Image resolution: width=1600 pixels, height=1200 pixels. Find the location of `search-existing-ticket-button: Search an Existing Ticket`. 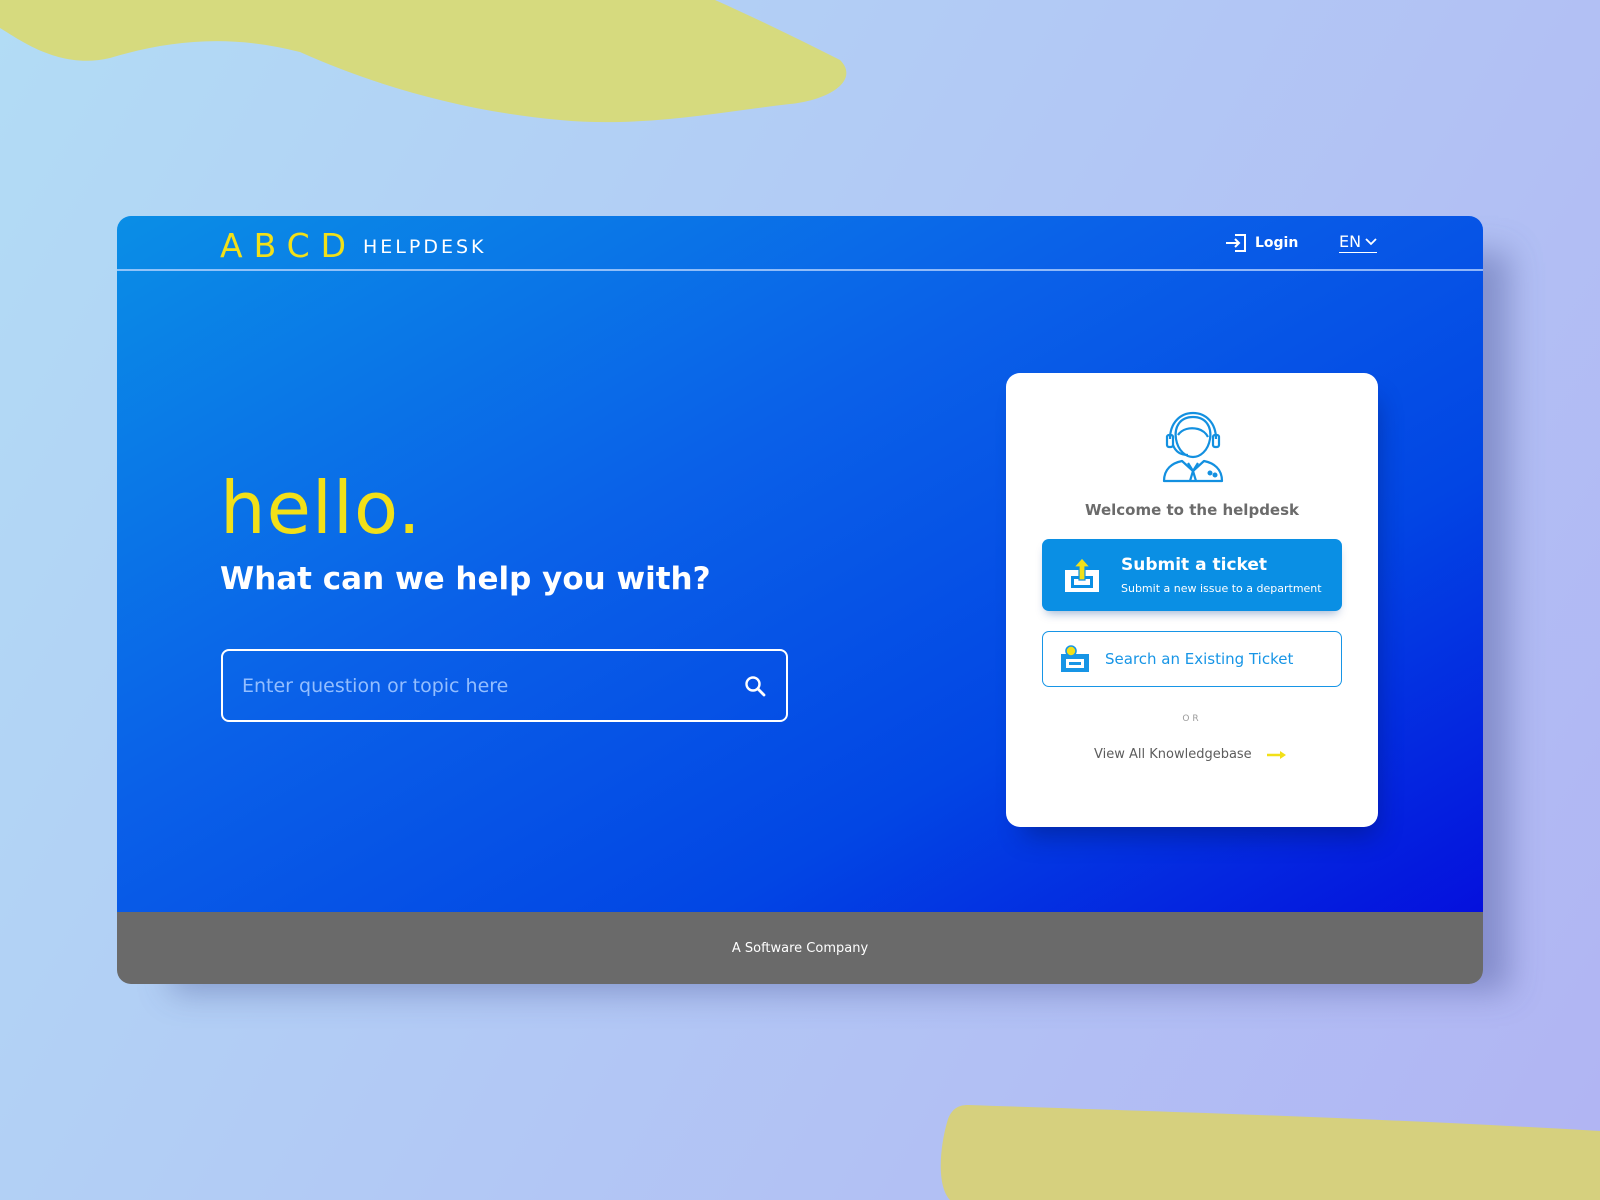

search-existing-ticket-button: Search an Existing Ticket is located at coordinates (1192, 659).